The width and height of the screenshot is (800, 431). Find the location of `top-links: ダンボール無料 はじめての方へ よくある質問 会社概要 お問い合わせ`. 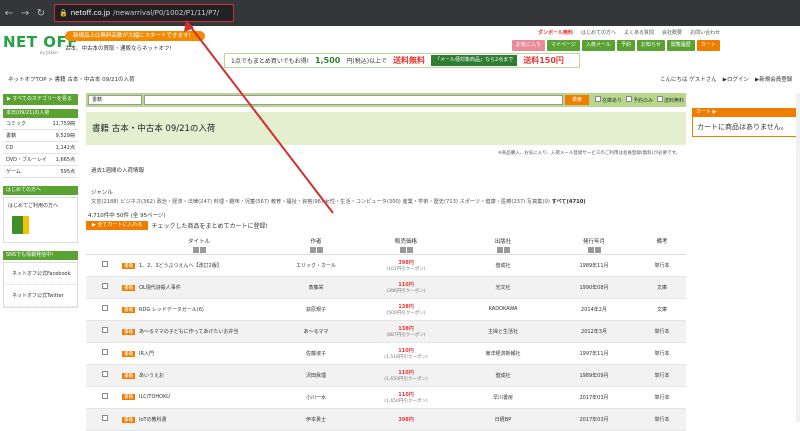

top-links: ダンボール無料 はじめての方へ よくある質問 会社概要 お問い合わせ is located at coordinates (629, 32).